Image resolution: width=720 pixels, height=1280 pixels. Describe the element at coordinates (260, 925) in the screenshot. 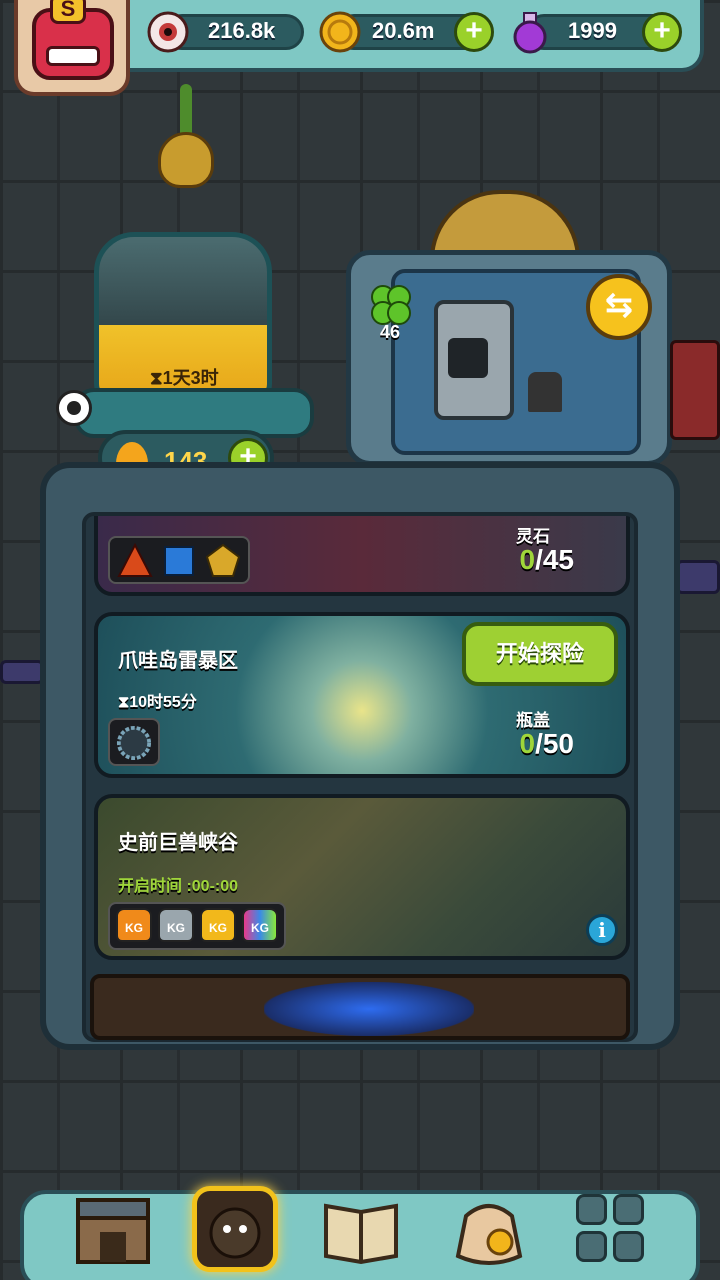

I see `kg-weight-rainbow-icon: KG` at that location.